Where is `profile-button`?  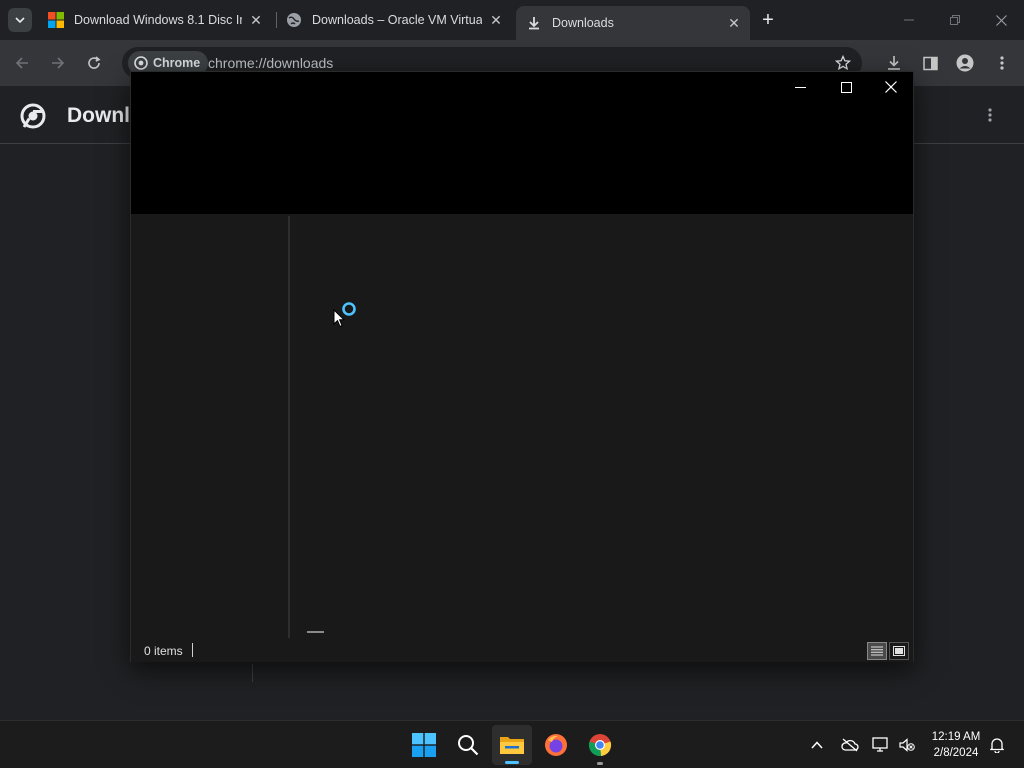 profile-button is located at coordinates (965, 63).